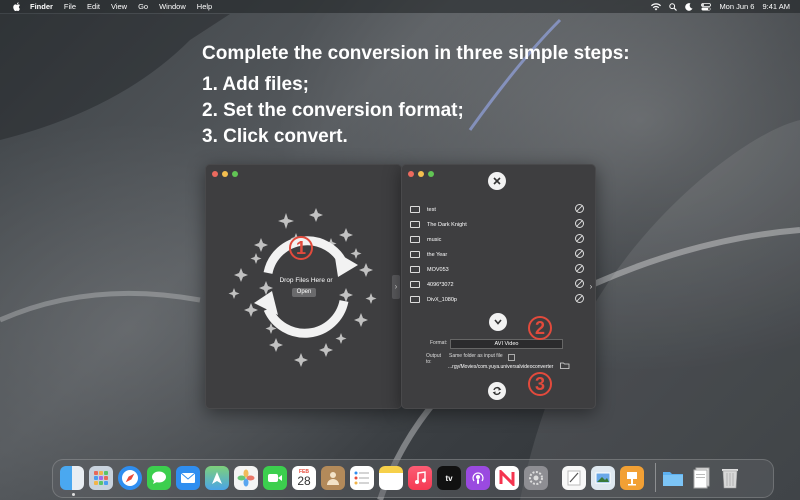 The image size is (800, 500). Describe the element at coordinates (689, 6) in the screenshot. I see `focus-moon-icon` at that location.